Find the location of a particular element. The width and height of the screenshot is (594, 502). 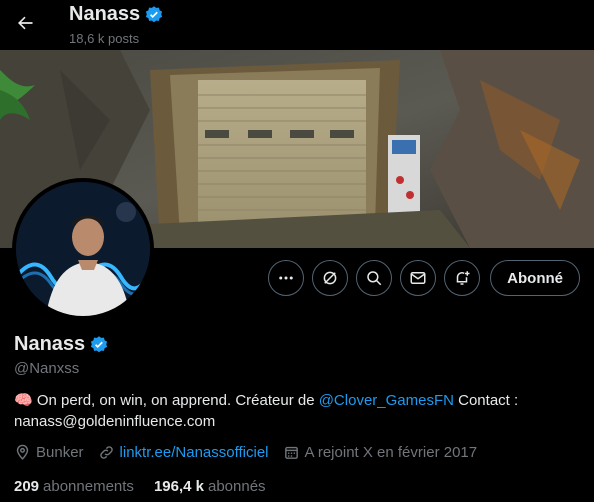

header-title: Nanass is located at coordinates (105, 14).